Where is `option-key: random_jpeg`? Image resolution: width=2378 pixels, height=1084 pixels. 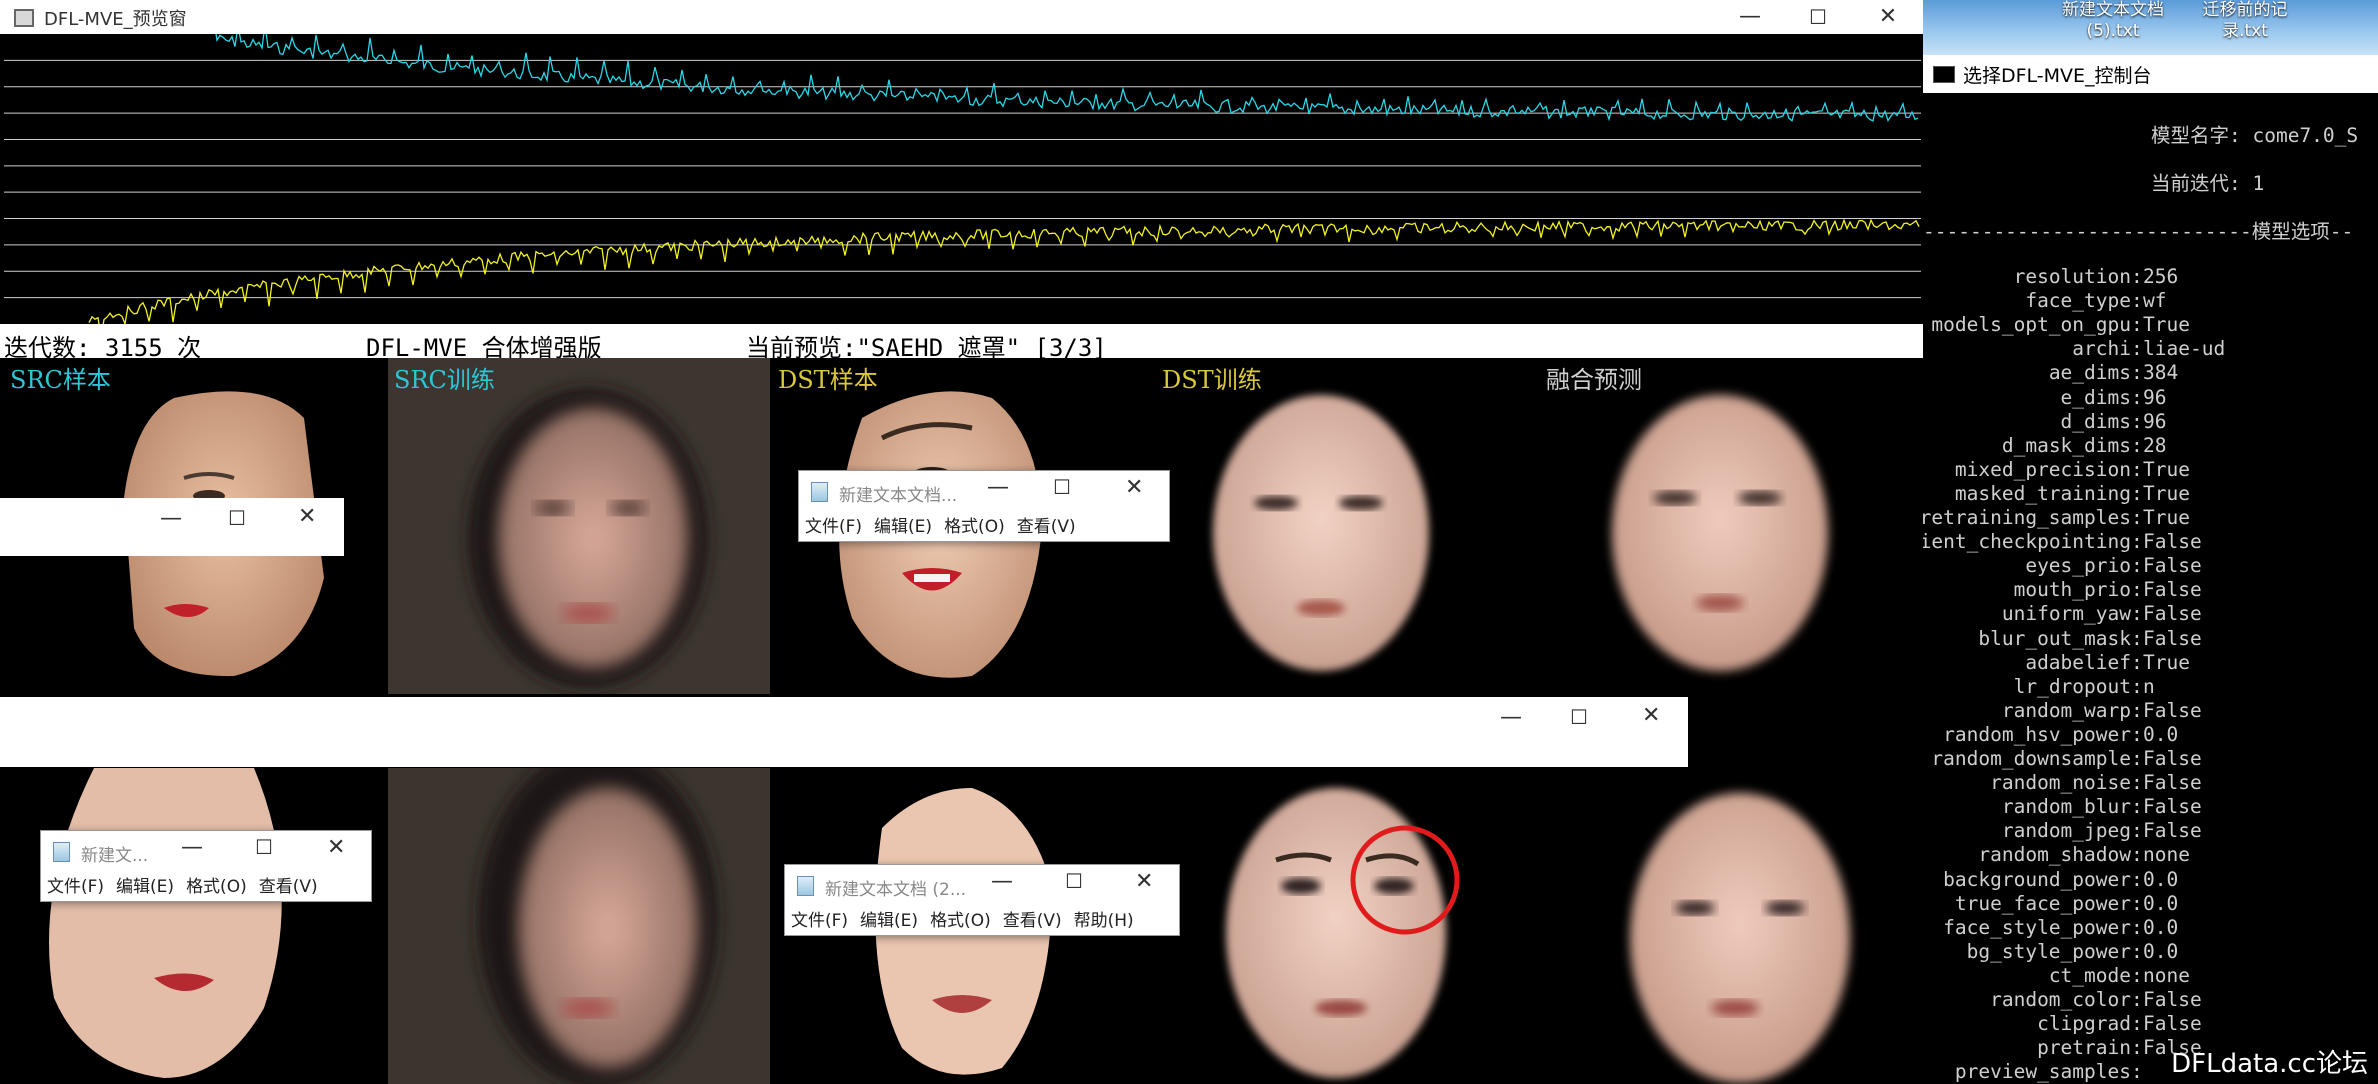
option-key: random_jpeg is located at coordinates (2066, 831).